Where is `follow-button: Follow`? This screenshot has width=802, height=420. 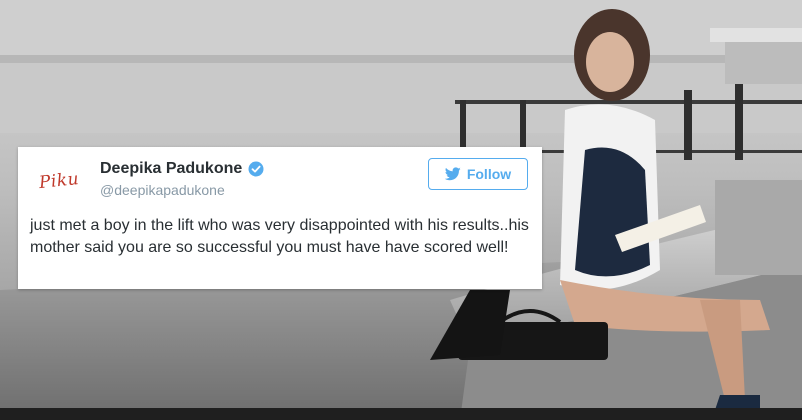
follow-button: Follow is located at coordinates (478, 174).